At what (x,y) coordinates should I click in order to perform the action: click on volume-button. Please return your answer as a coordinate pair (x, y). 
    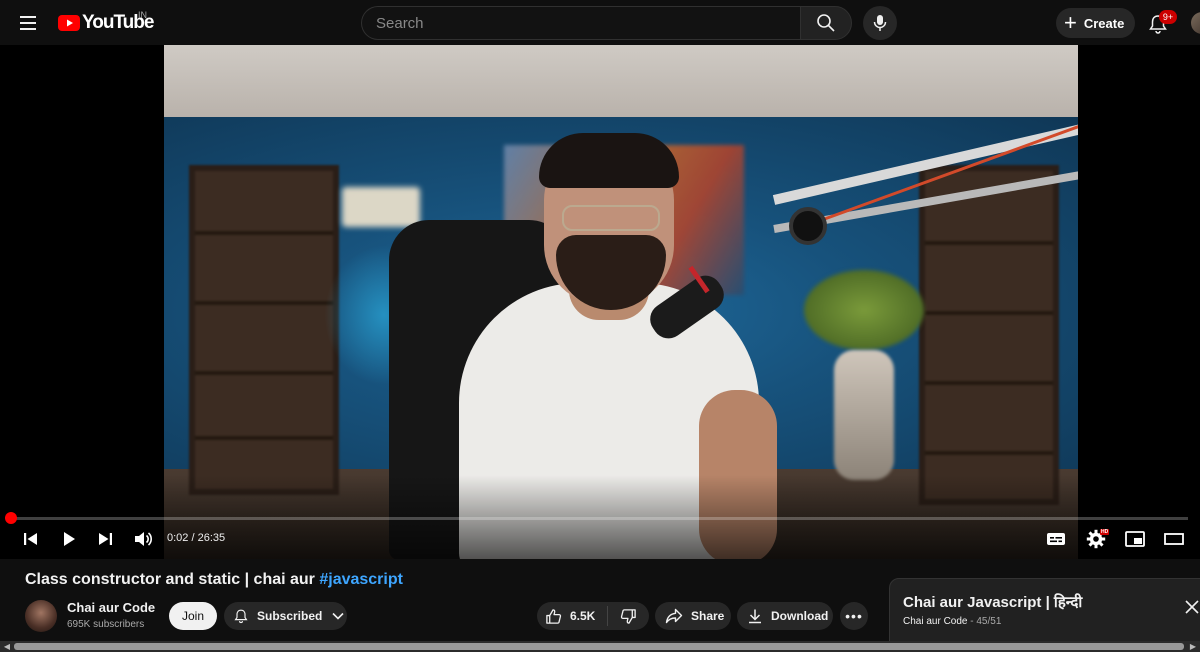
    Looking at the image, I should click on (144, 539).